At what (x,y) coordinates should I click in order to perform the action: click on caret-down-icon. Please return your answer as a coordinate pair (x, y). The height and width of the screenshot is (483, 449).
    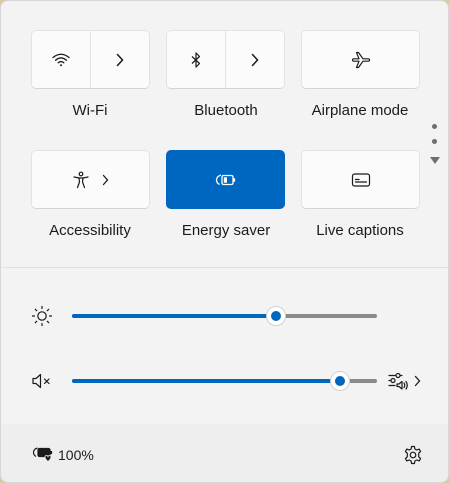
    Looking at the image, I should click on (435, 160).